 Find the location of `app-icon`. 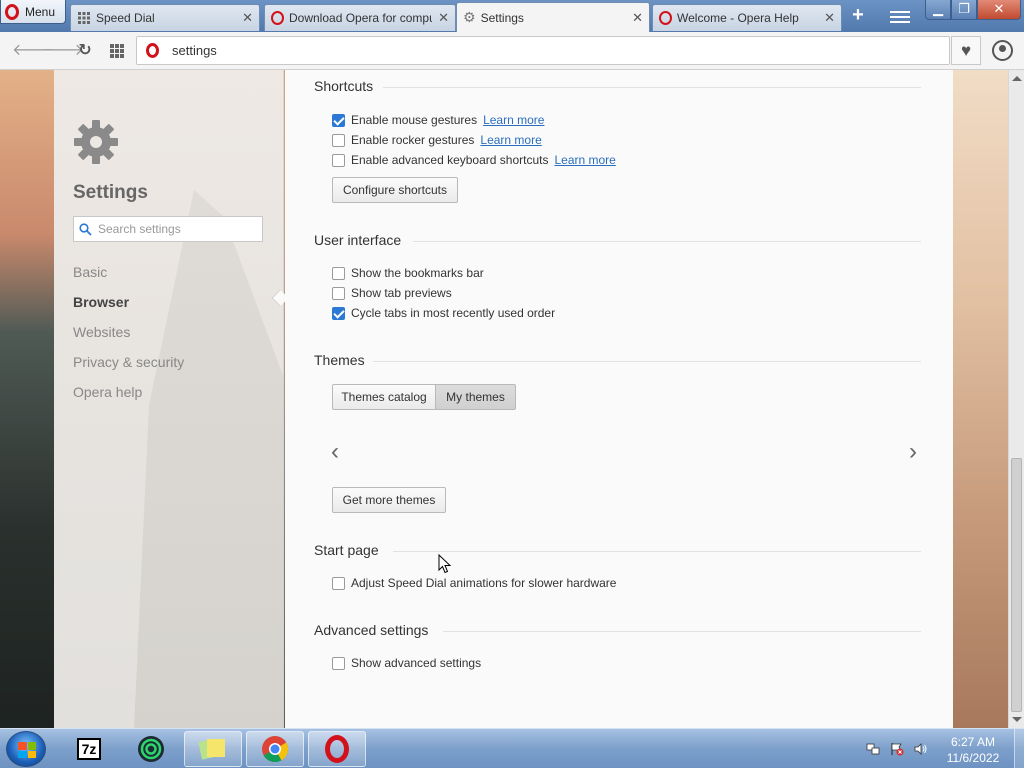

app-icon is located at coordinates (151, 749).